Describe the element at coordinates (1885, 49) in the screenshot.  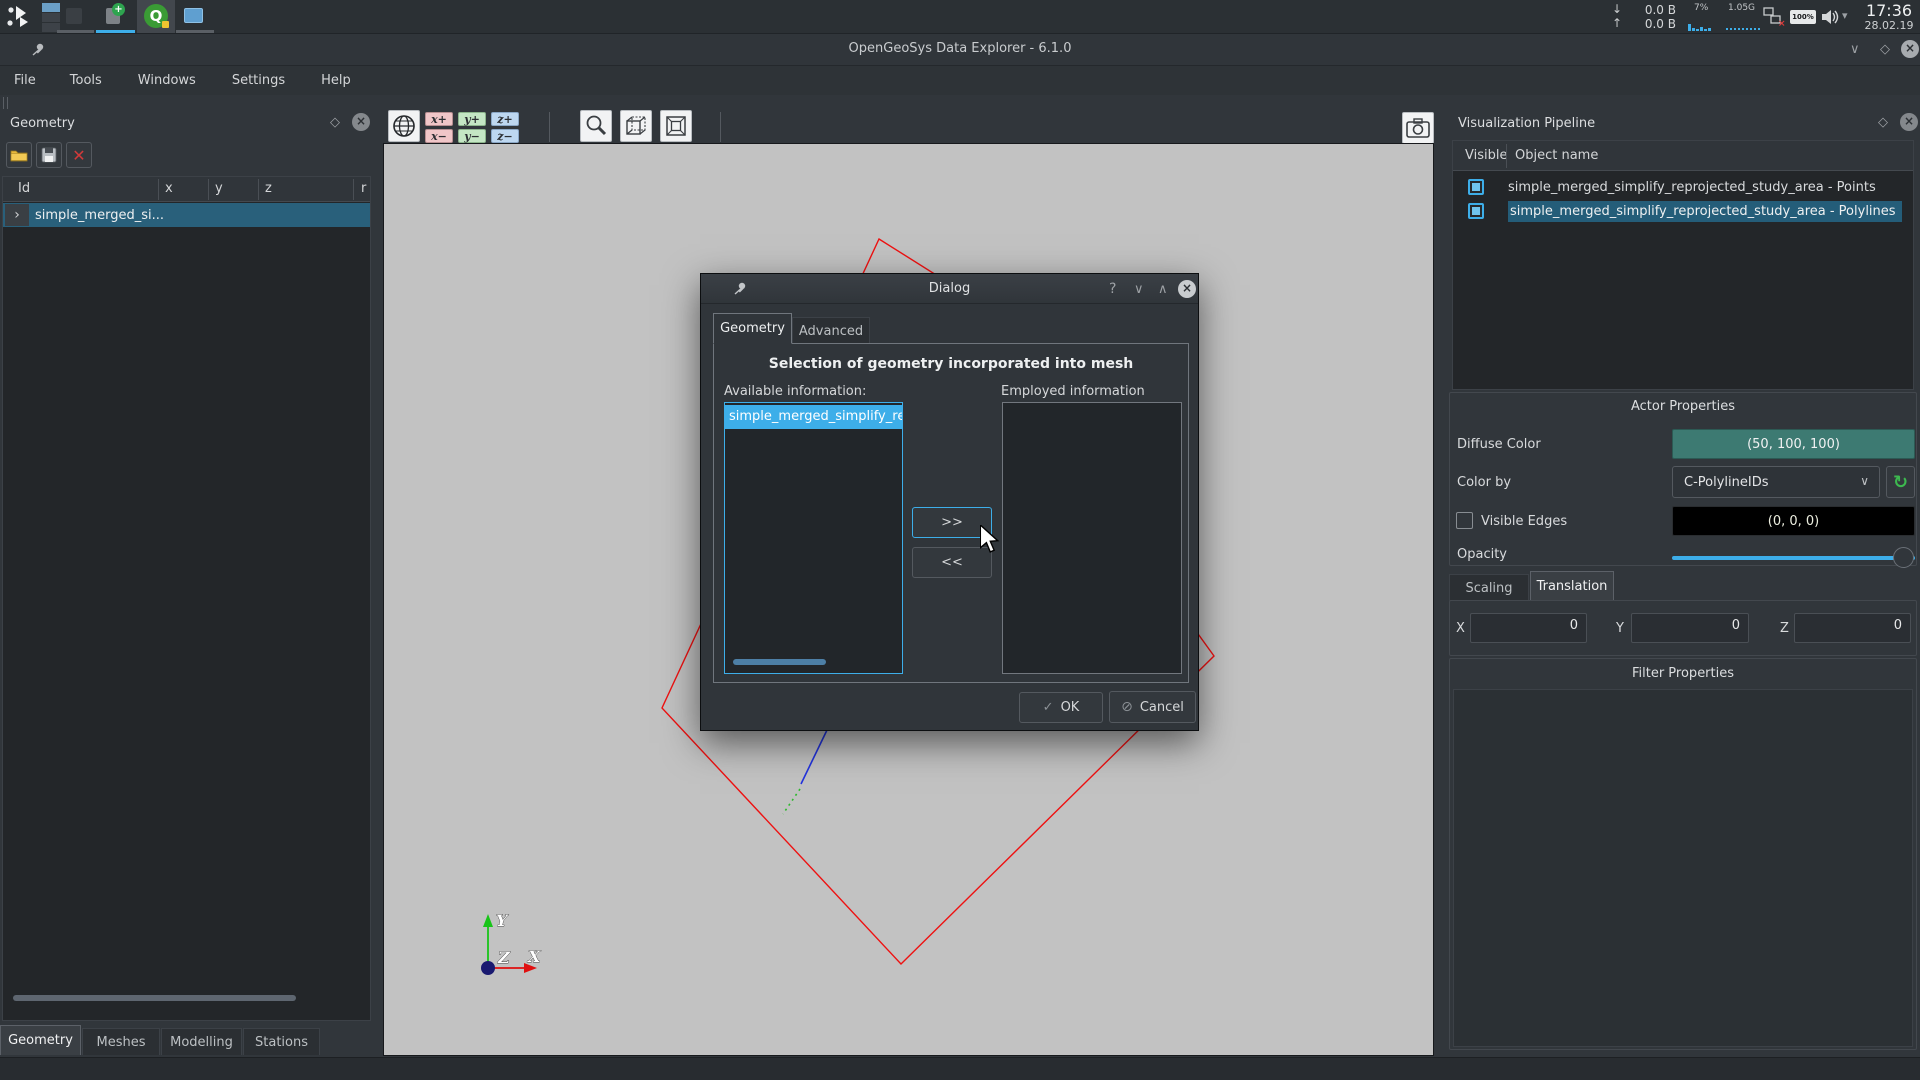
I see `maximize-button: ◇` at that location.